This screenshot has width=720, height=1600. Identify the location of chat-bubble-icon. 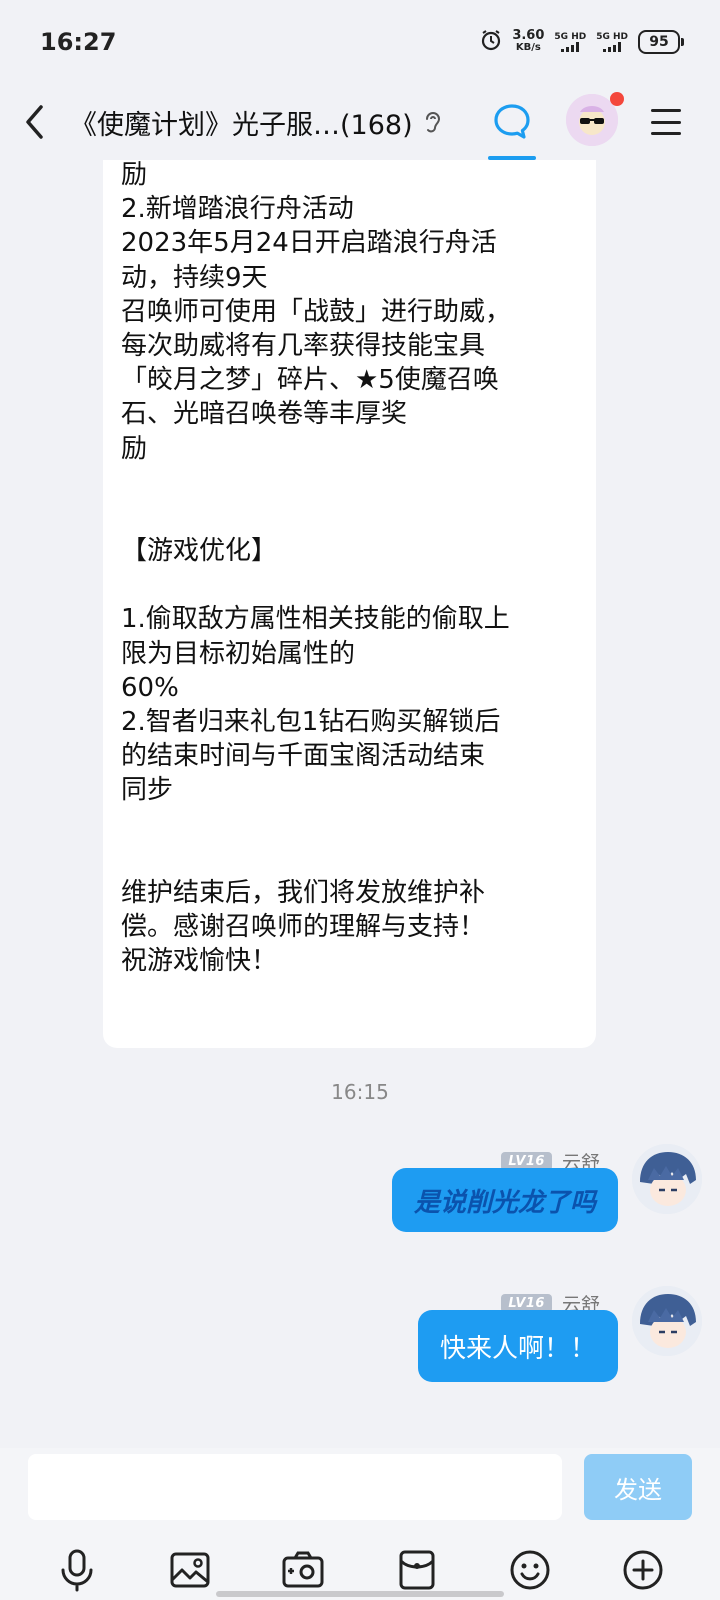
(512, 121).